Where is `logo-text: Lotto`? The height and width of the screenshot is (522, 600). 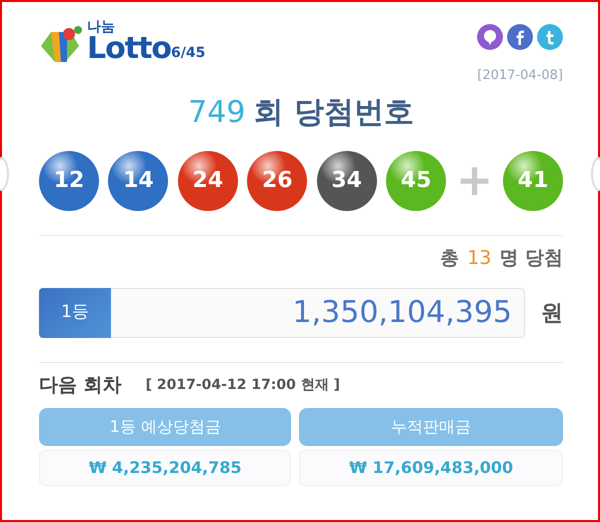 logo-text: Lotto is located at coordinates (129, 49).